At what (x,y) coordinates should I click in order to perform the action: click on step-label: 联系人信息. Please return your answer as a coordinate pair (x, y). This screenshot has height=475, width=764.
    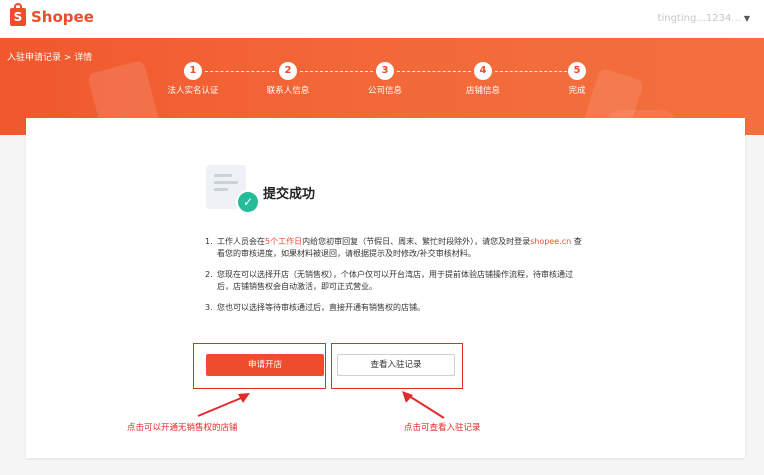
    Looking at the image, I should click on (288, 91).